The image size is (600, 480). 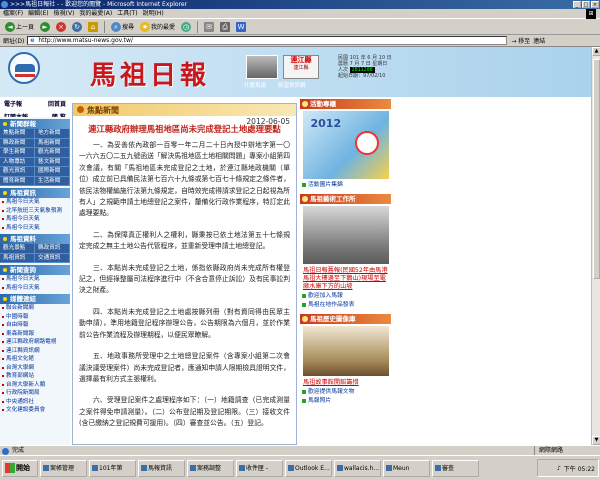 I want to click on menu-file: 檔案(F), so click(x=13, y=13).